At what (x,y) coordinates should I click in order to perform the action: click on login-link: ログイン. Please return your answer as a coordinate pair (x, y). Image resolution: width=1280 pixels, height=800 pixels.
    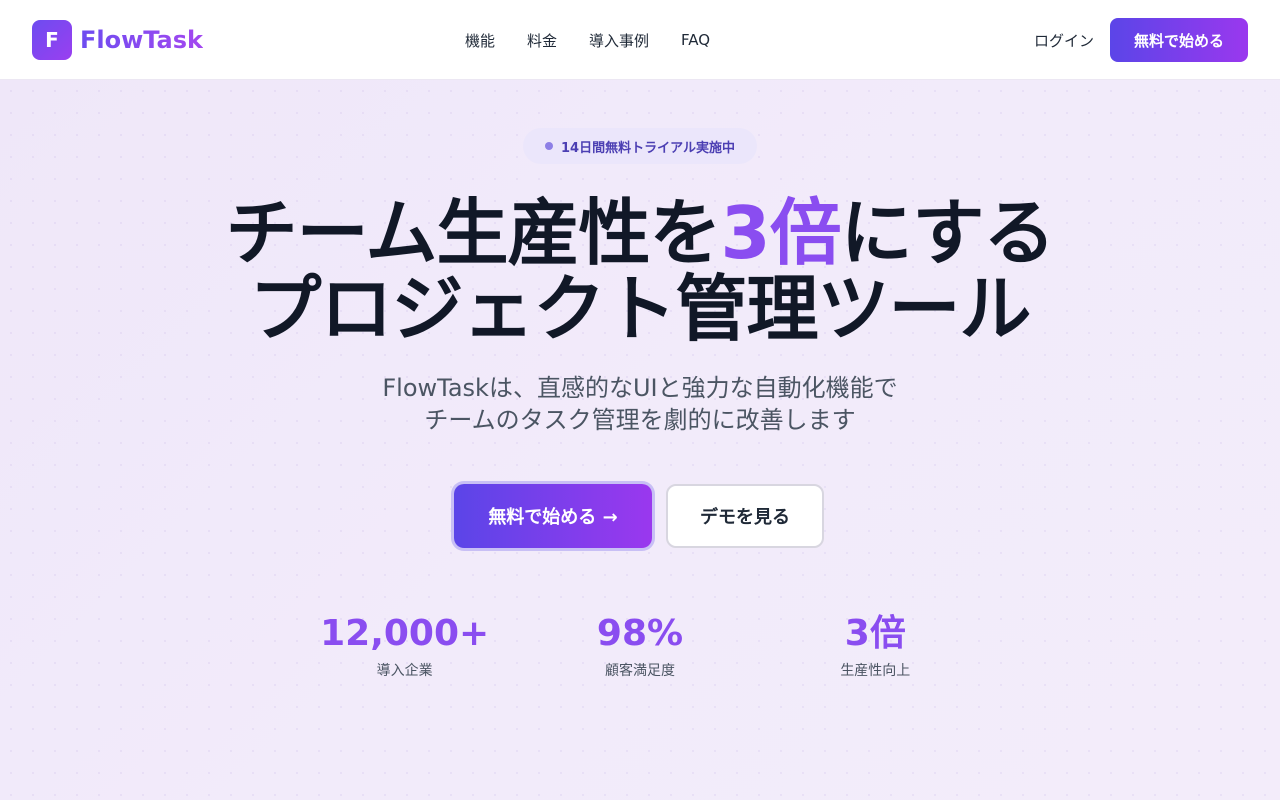
    Looking at the image, I should click on (1064, 40).